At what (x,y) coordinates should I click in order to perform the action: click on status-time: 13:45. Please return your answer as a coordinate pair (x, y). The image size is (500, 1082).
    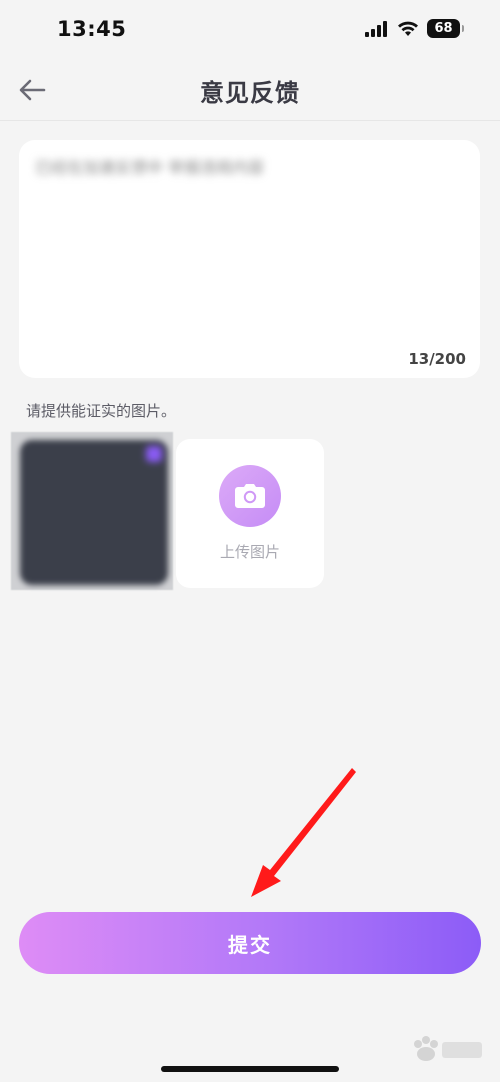
    Looking at the image, I should click on (92, 29).